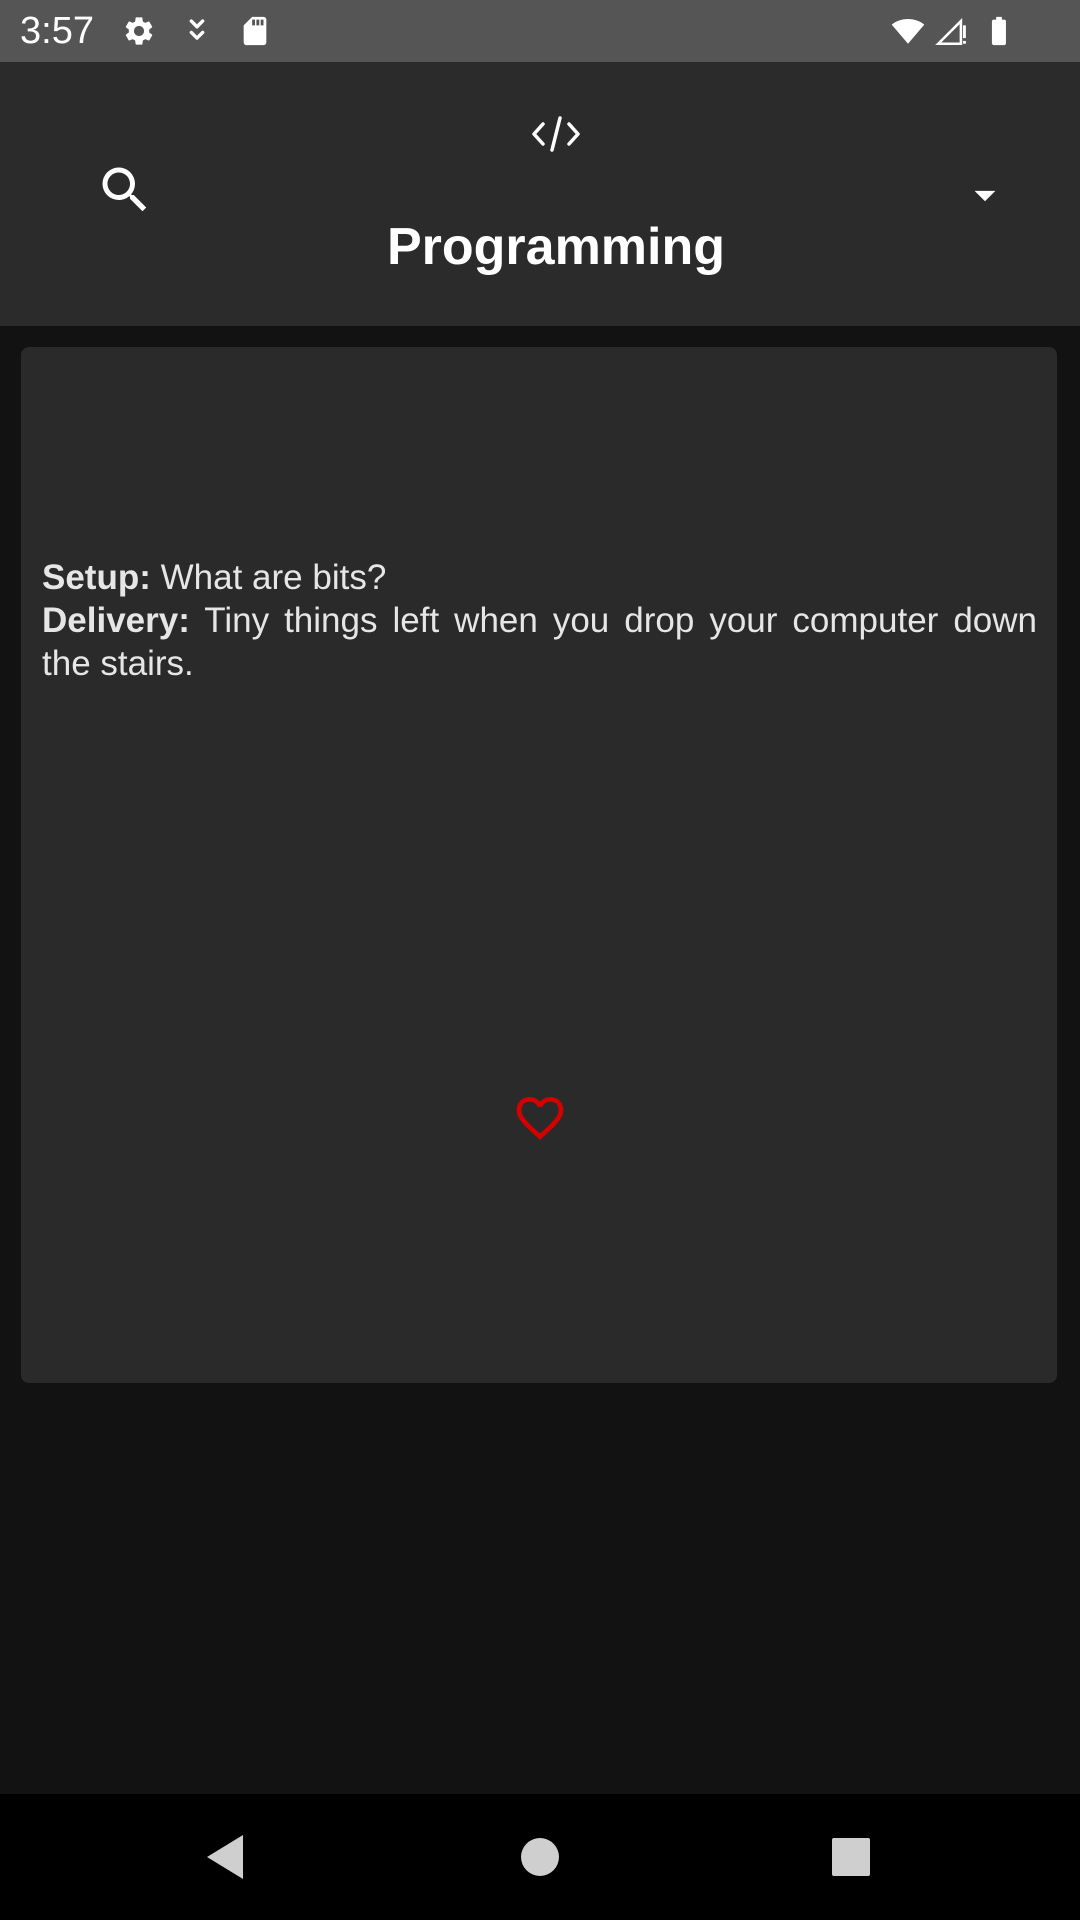 The height and width of the screenshot is (1920, 1080). I want to click on heart-outline-icon, so click(540, 1118).